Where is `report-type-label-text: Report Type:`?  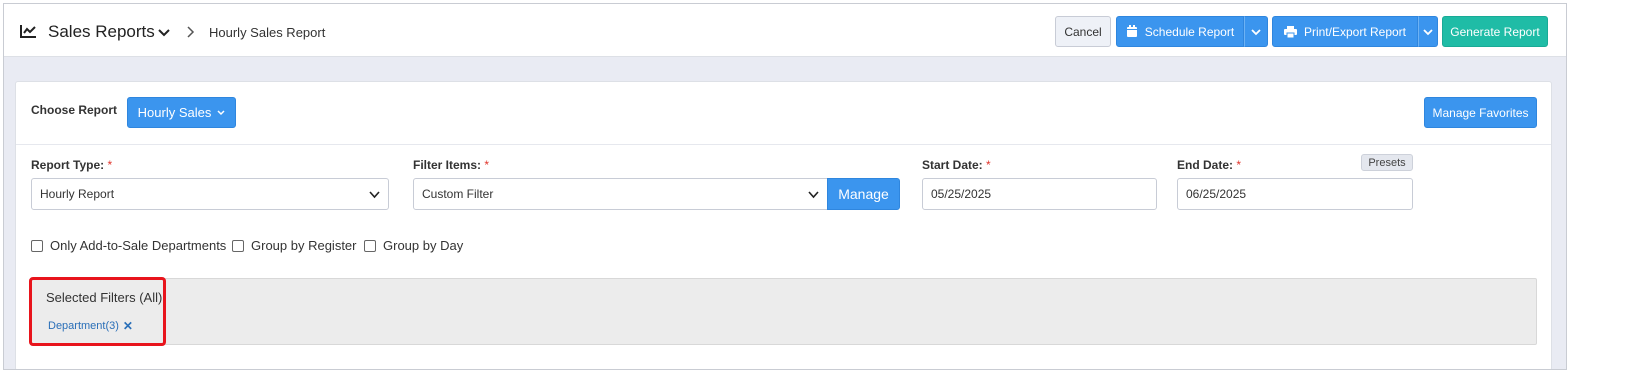 report-type-label-text: Report Type: is located at coordinates (68, 165).